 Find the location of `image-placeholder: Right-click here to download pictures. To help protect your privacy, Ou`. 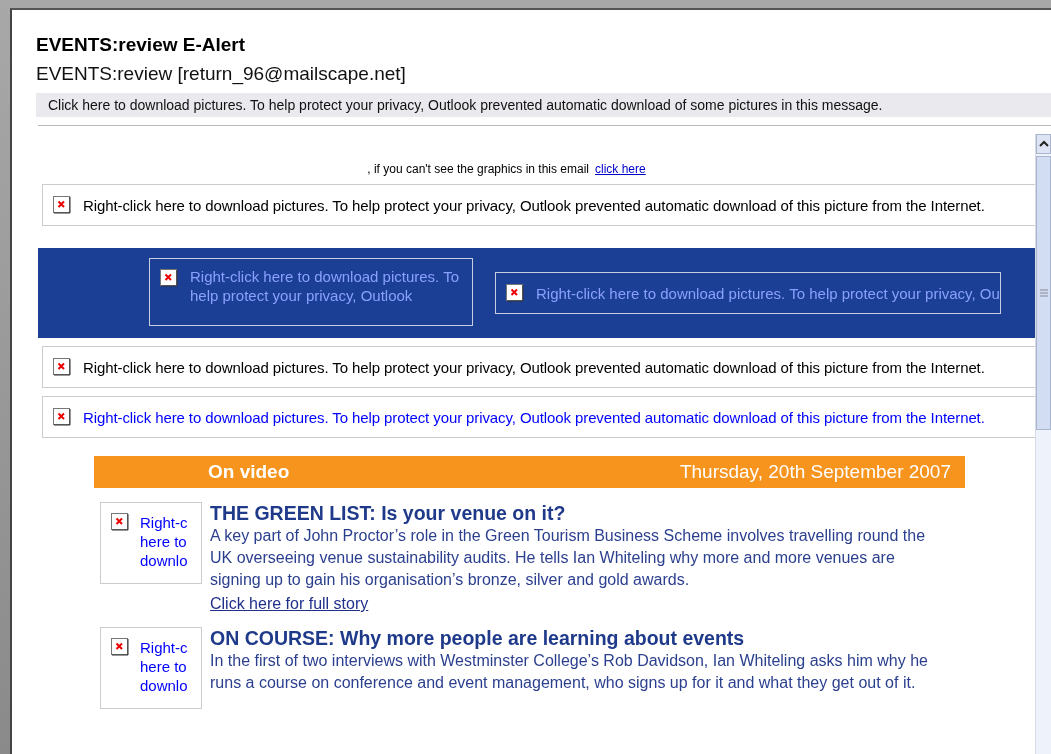

image-placeholder: Right-click here to download pictures. To help protect your privacy, Ou is located at coordinates (748, 293).